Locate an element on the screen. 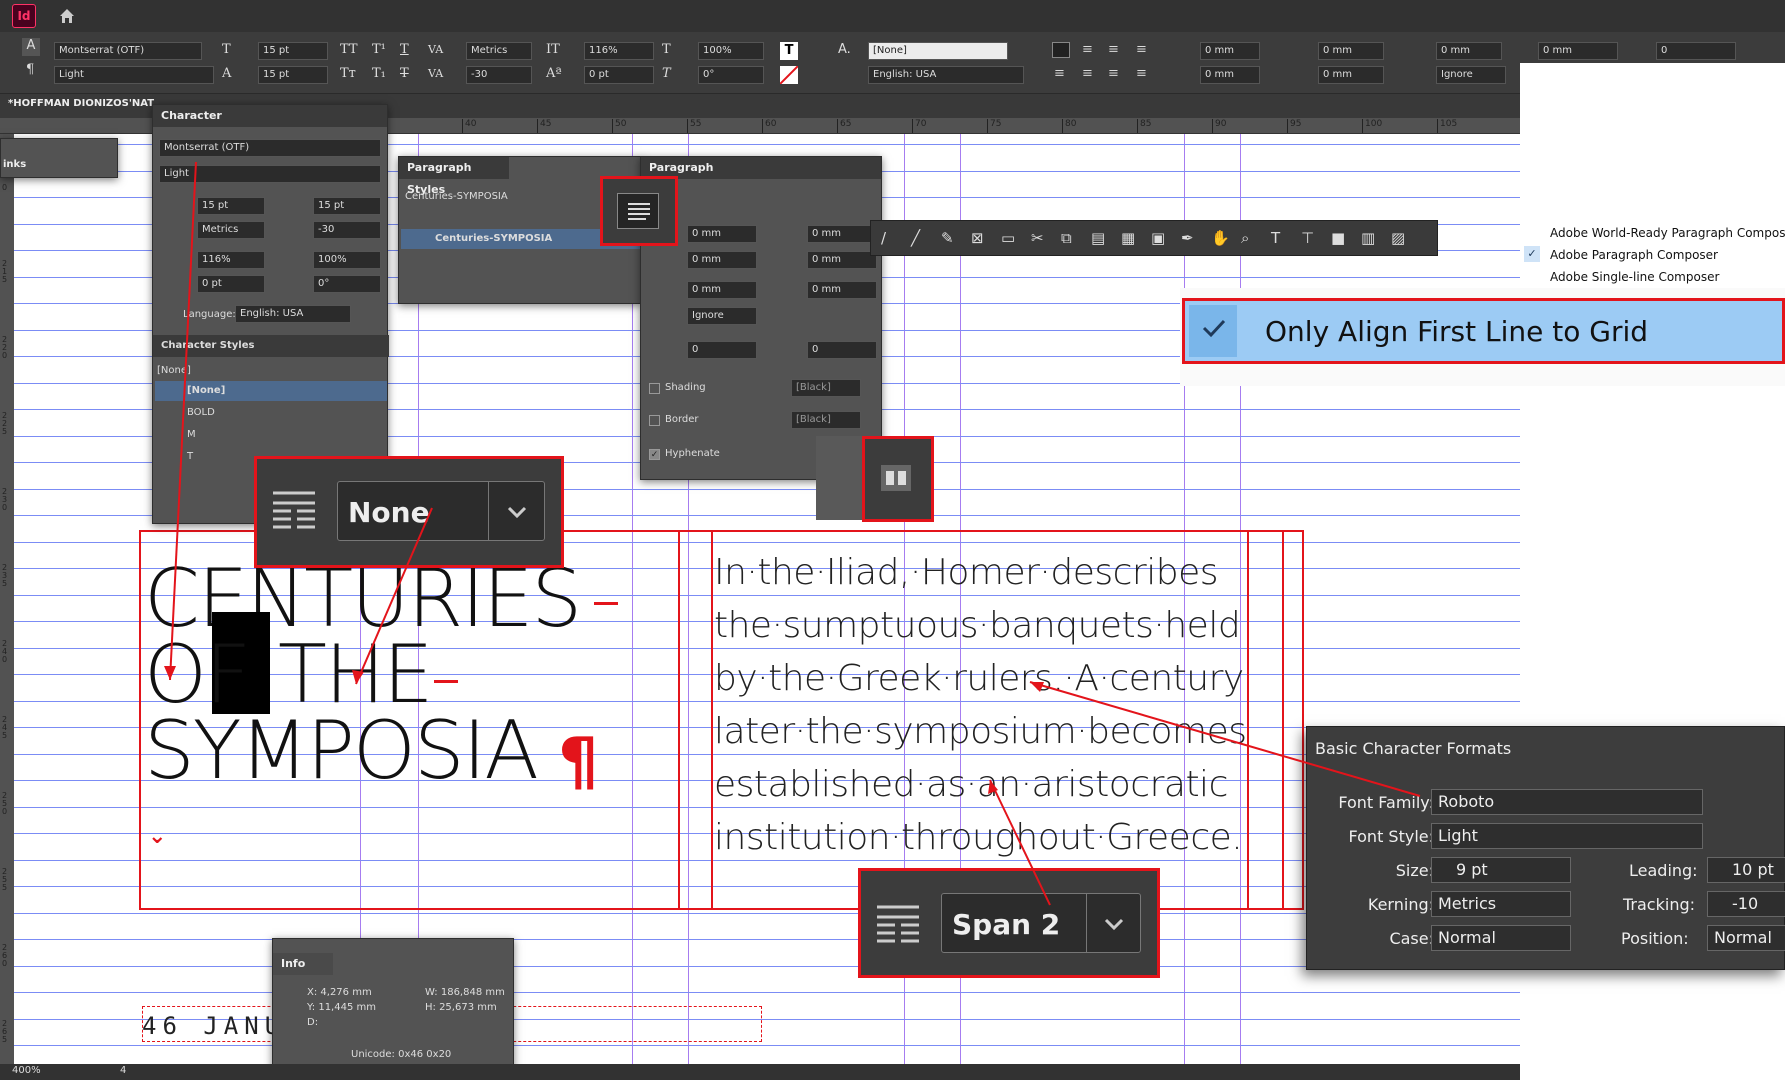  free-transform-tool-icon: ⧉ is located at coordinates (1066, 238).